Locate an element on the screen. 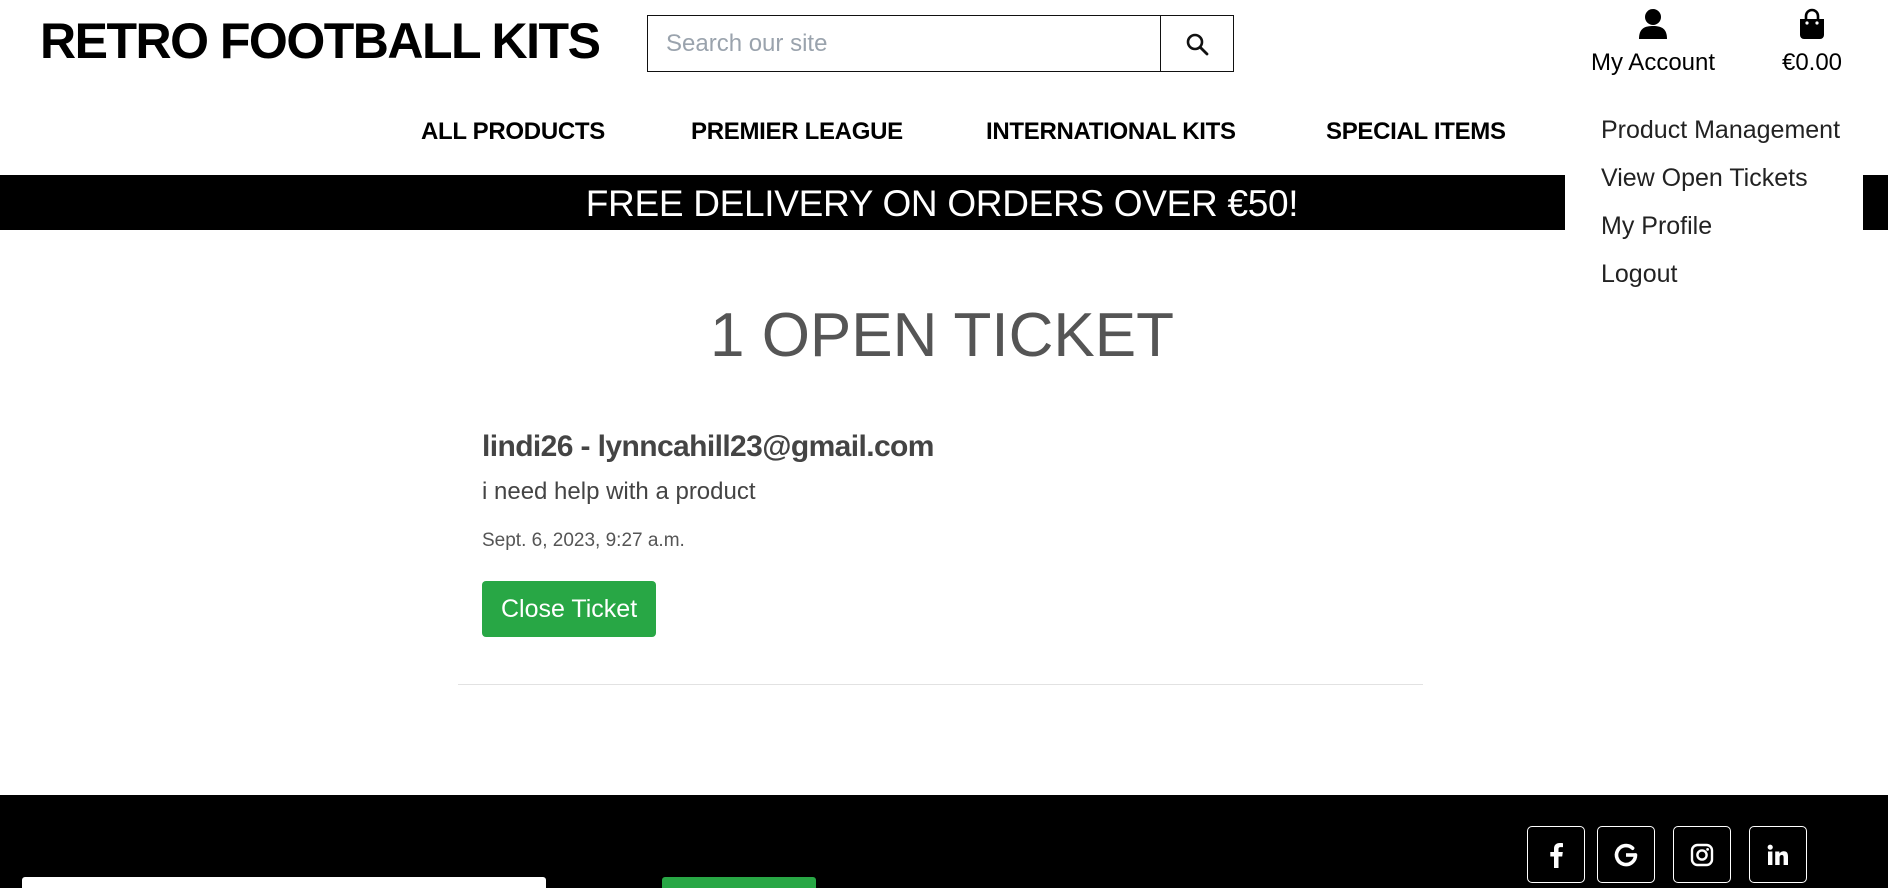 Image resolution: width=1888 pixels, height=888 pixels. ticket-message: i need help with a product is located at coordinates (619, 491).